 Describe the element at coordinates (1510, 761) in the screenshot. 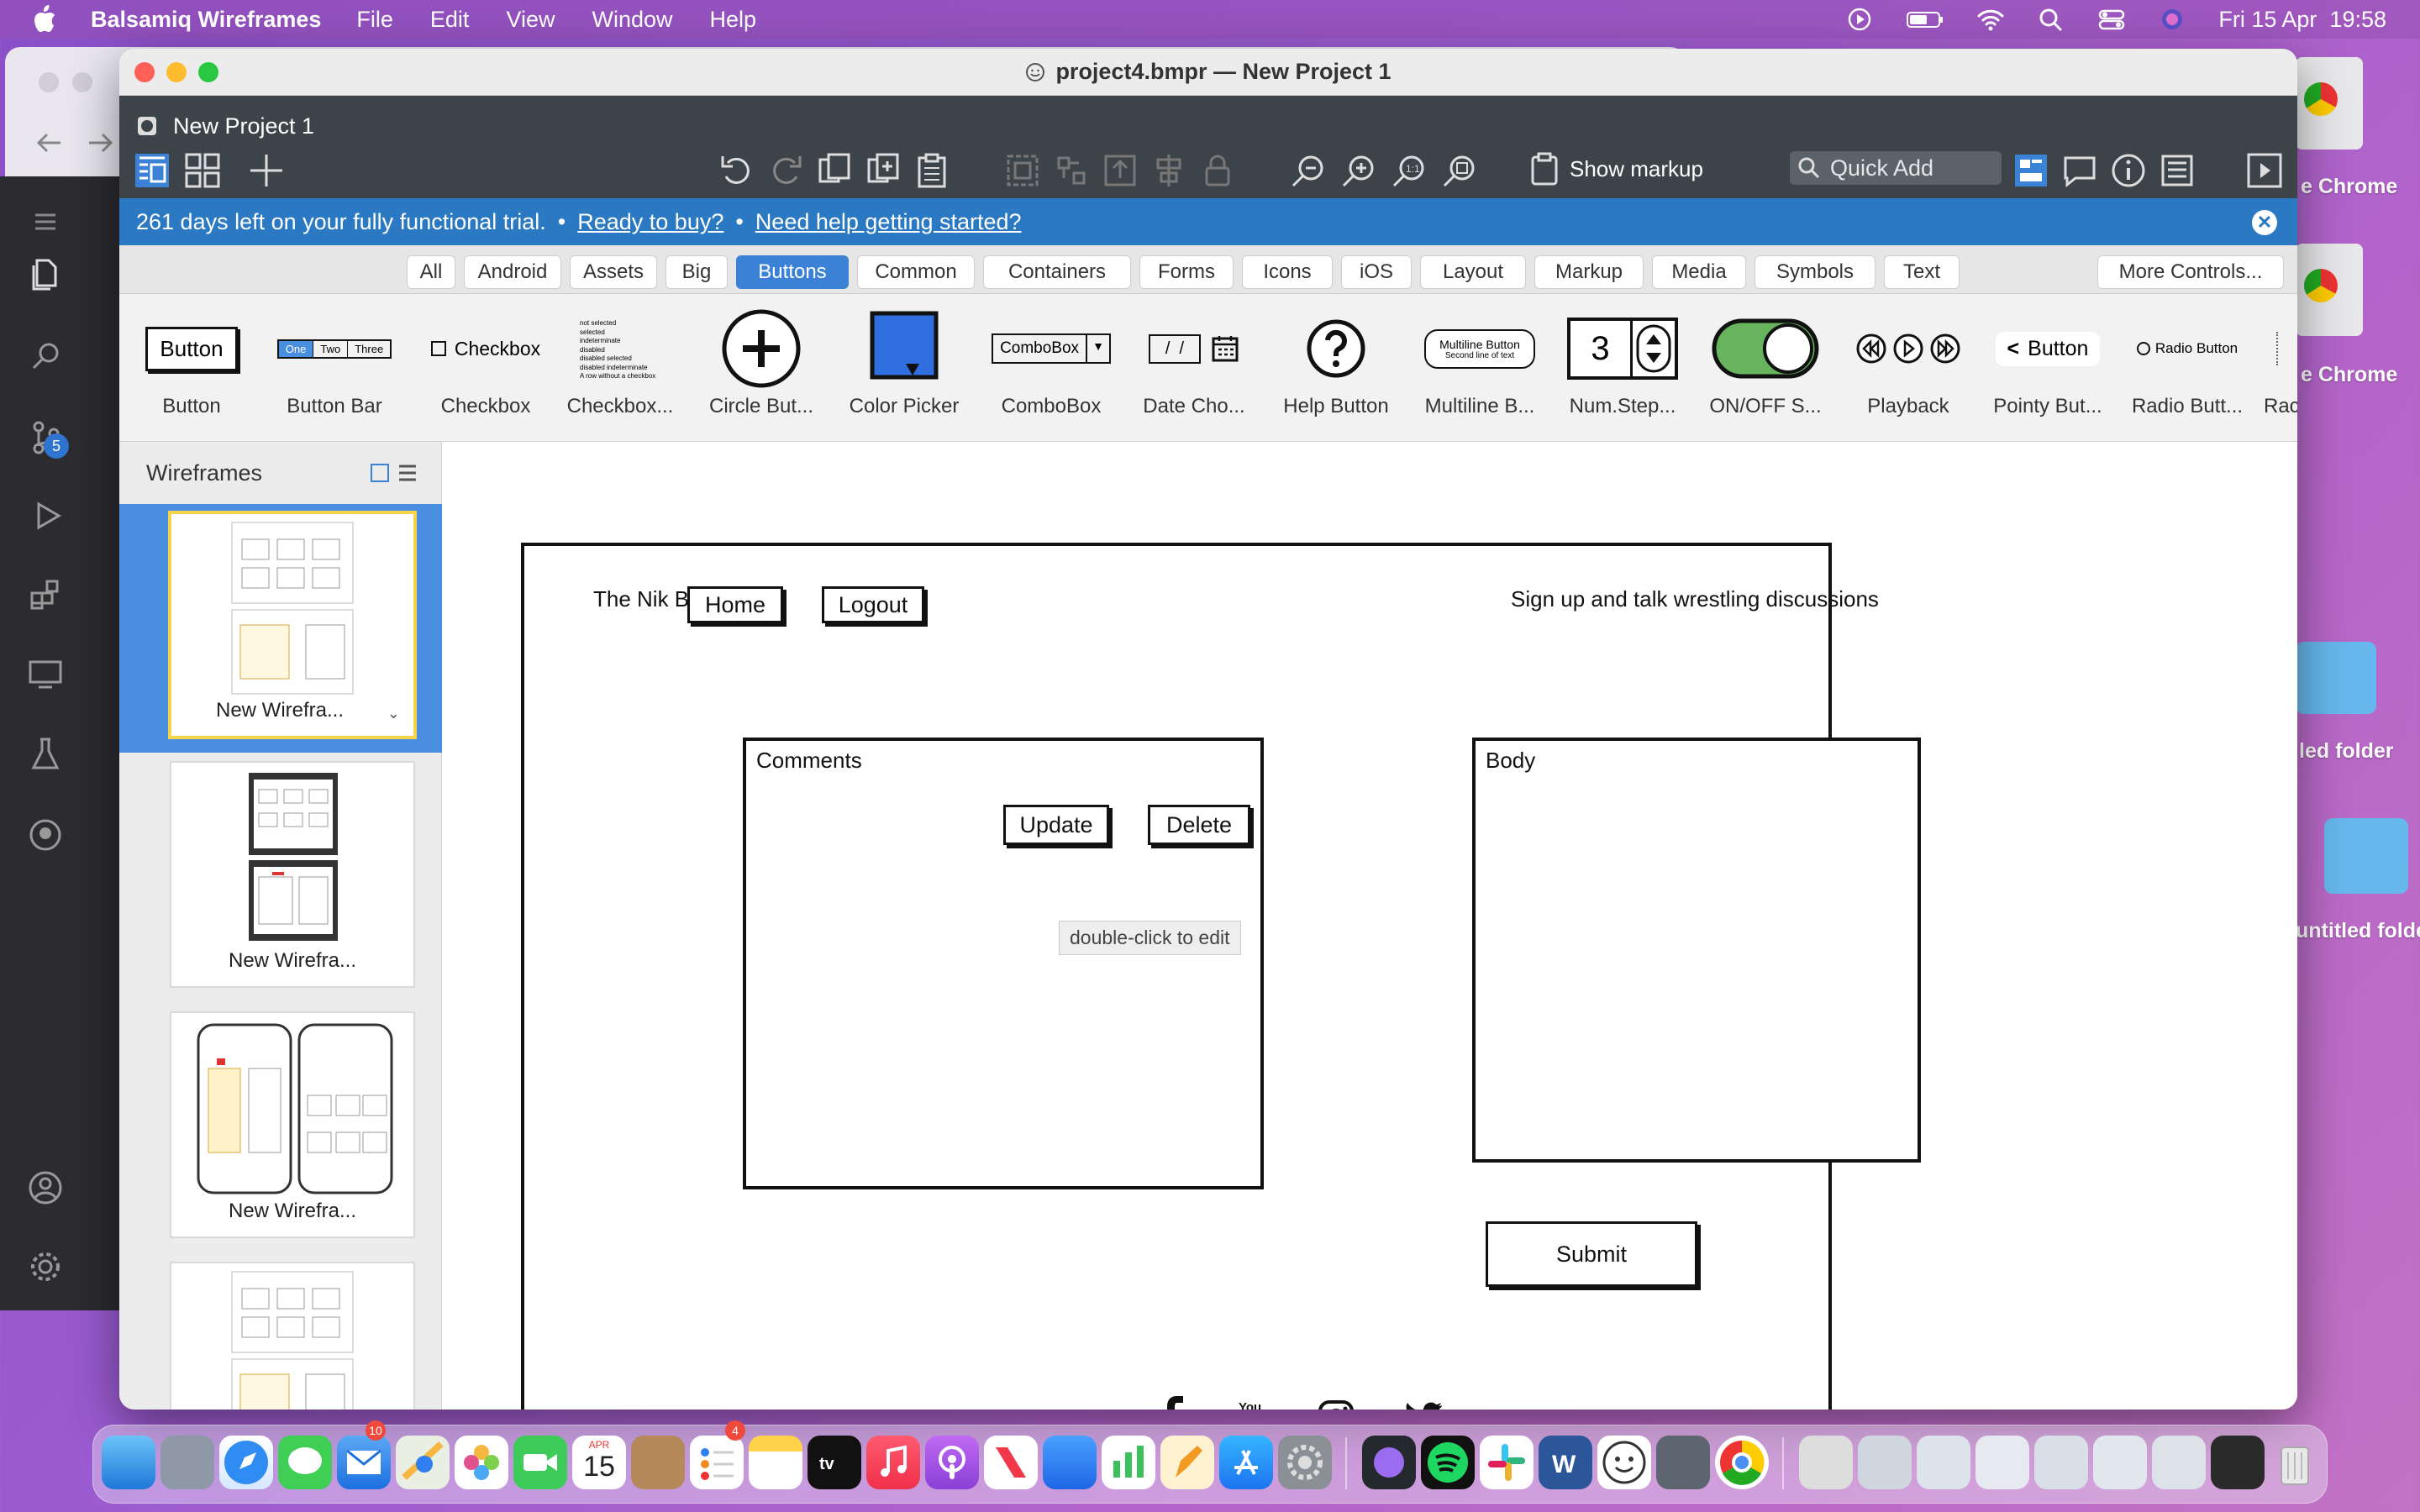

I see `body-label: Body` at that location.